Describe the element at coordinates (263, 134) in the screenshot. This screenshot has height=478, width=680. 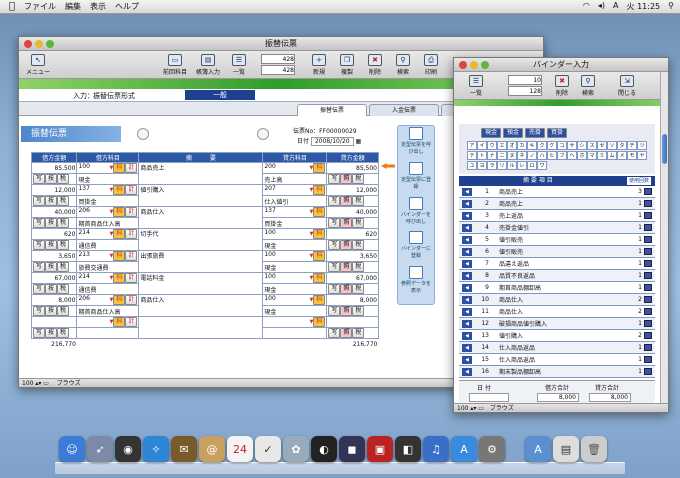
I see `radio-circle` at that location.